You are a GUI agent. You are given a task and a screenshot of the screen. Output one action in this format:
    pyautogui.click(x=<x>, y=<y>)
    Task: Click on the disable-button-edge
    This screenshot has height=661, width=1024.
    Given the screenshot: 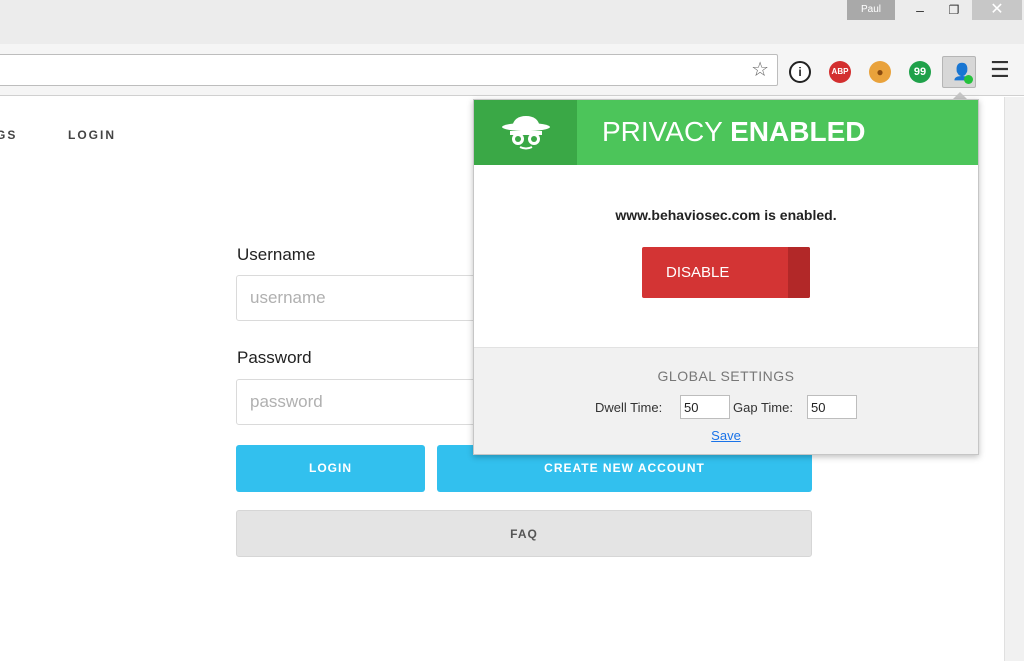 What is the action you would take?
    pyautogui.click(x=799, y=272)
    